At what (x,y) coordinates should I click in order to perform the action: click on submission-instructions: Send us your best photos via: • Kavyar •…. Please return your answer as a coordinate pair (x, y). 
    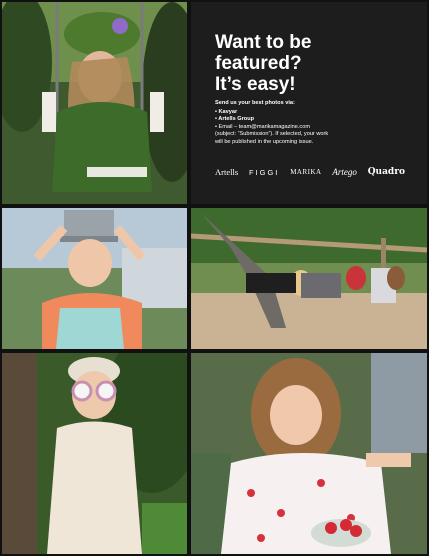
    Looking at the image, I should click on (317, 123).